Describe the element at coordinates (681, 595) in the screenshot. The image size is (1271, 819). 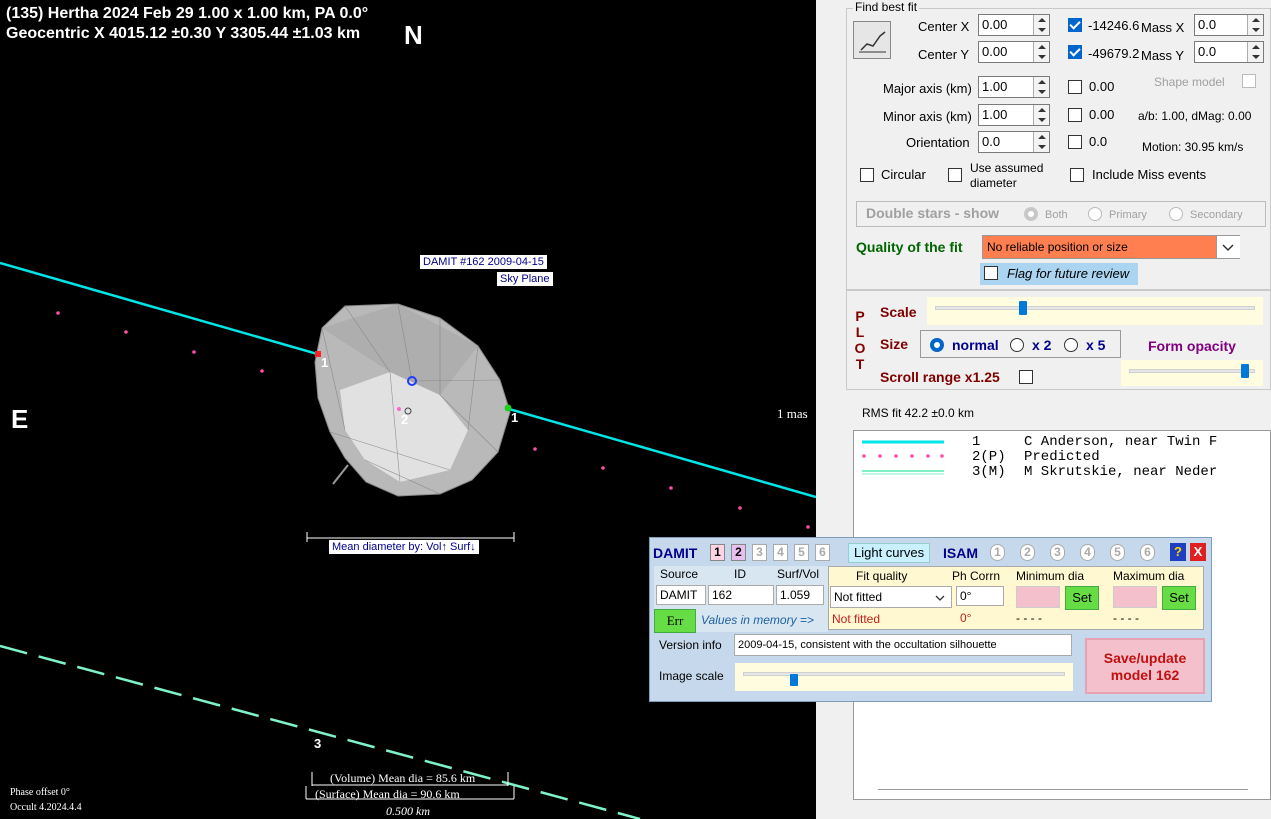
I see `source-field: DAMIT` at that location.